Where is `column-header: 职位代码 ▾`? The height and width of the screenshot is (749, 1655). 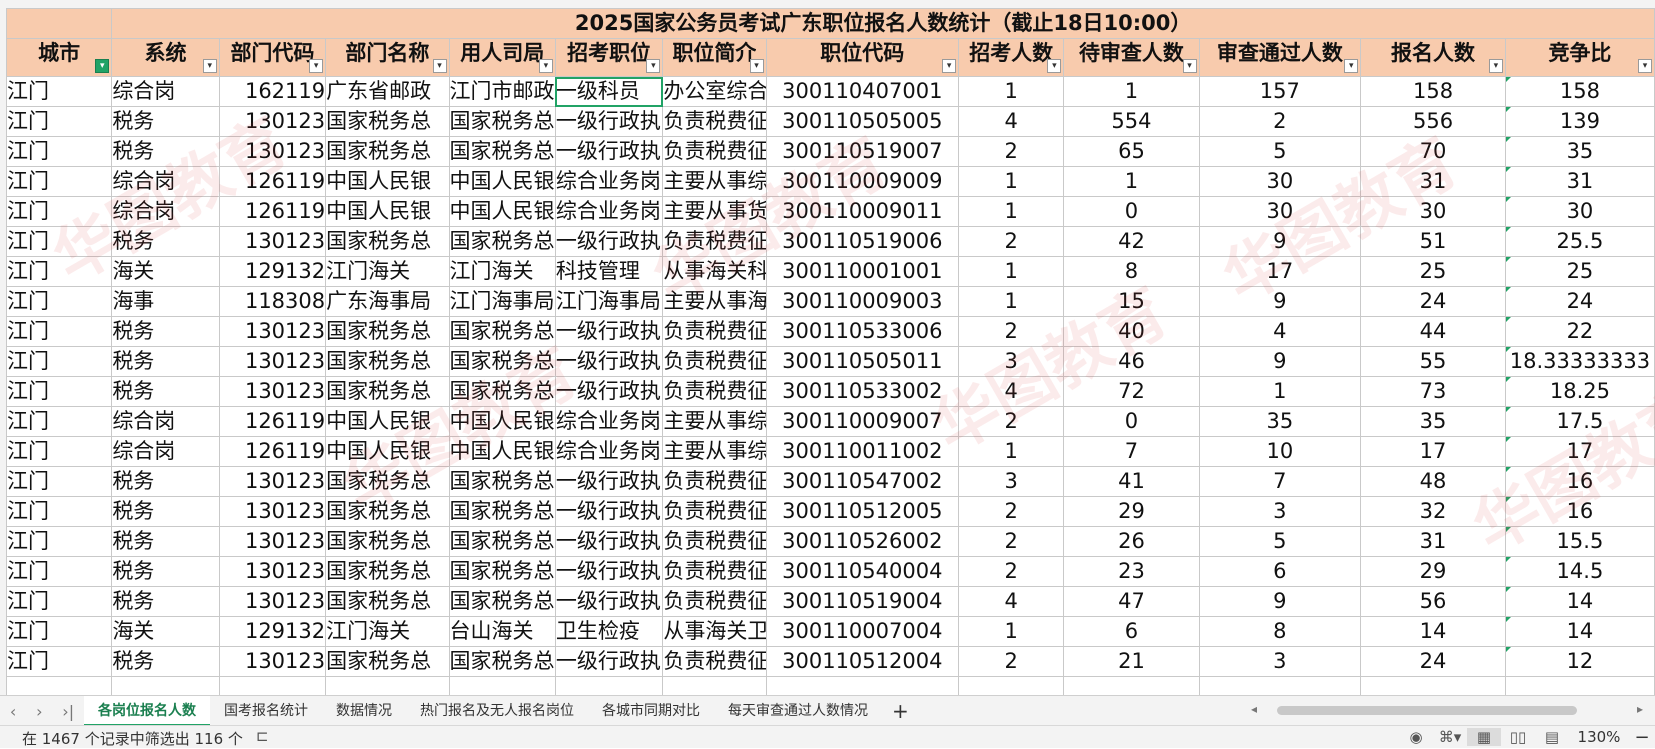
column-header: 职位代码 ▾ is located at coordinates (862, 57).